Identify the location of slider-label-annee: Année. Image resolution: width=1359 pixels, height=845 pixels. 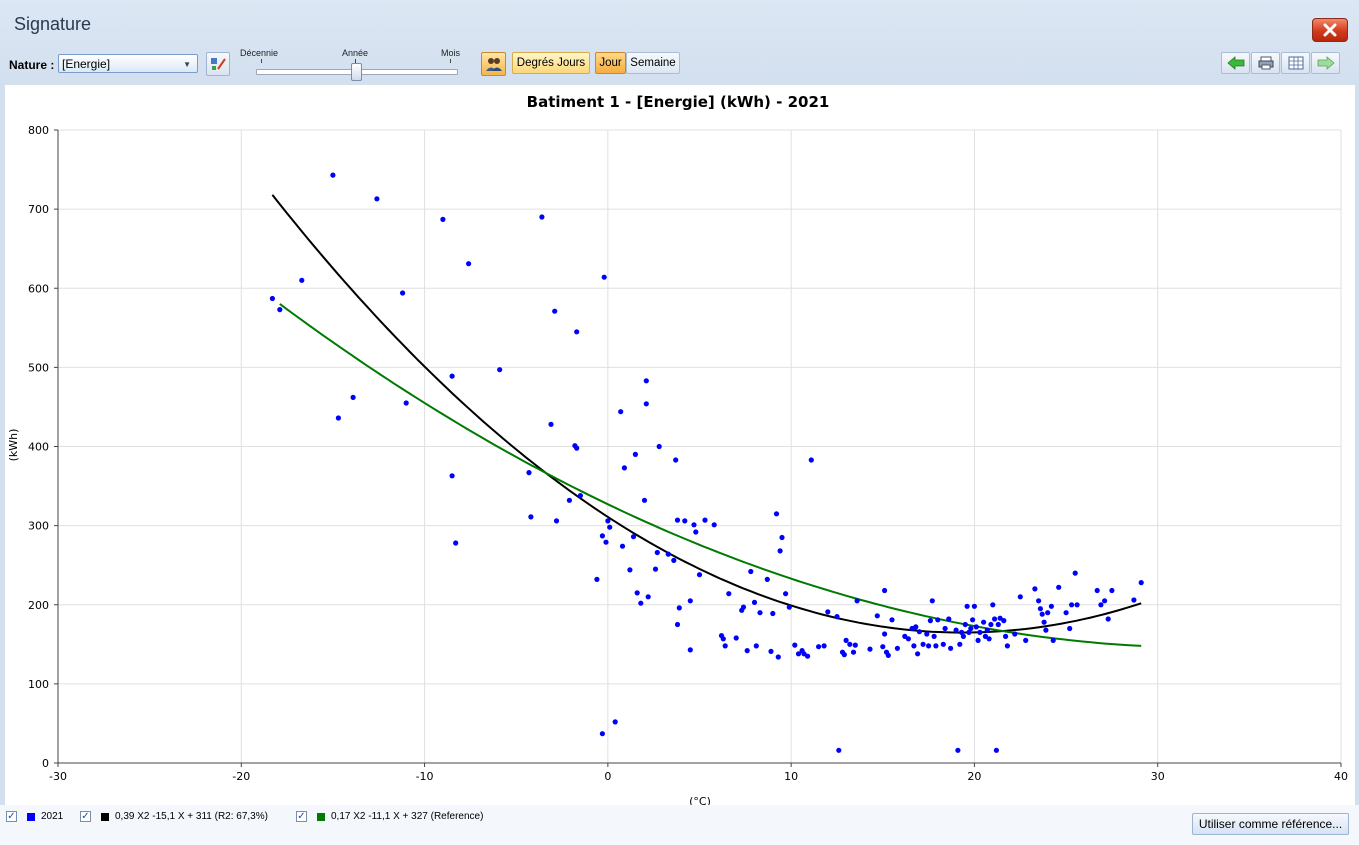
(355, 53).